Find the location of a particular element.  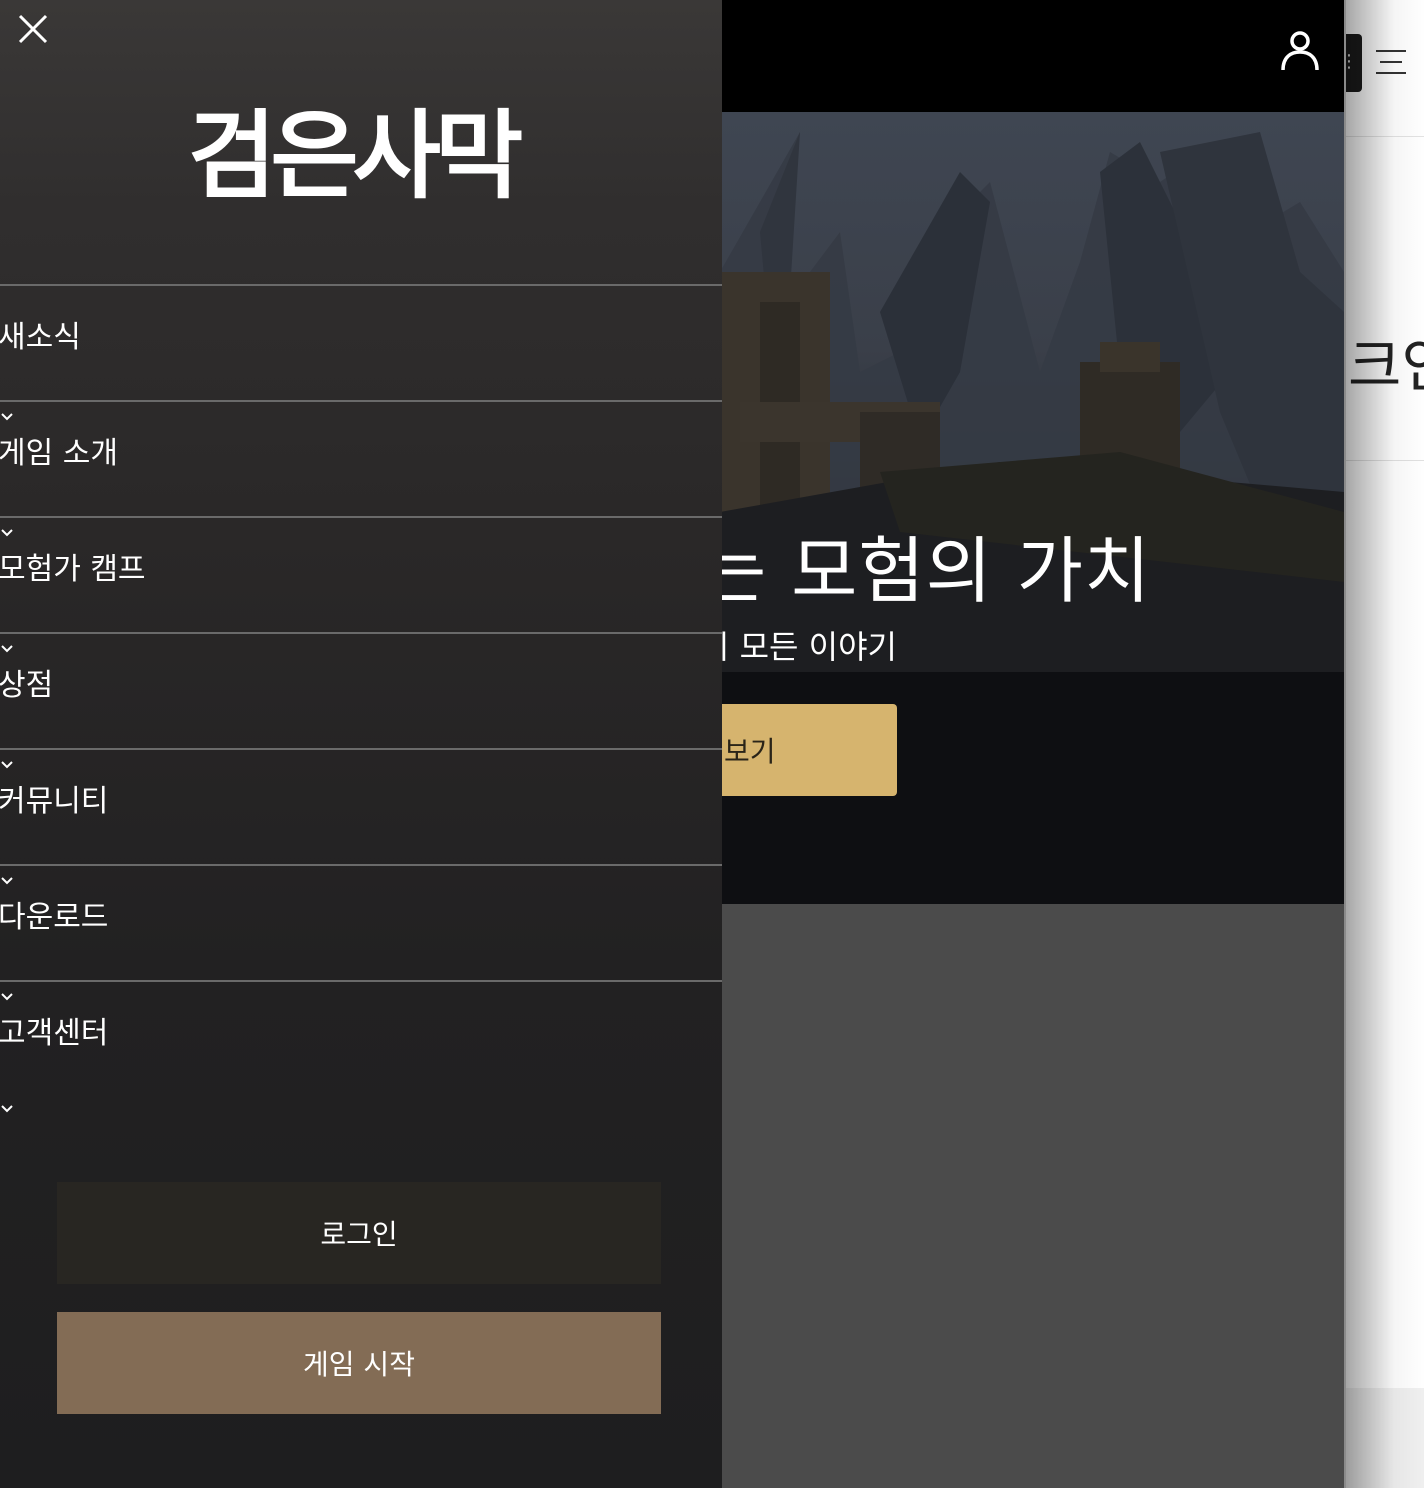

menu-item-label: 커뮤니티 is located at coordinates (54, 801).